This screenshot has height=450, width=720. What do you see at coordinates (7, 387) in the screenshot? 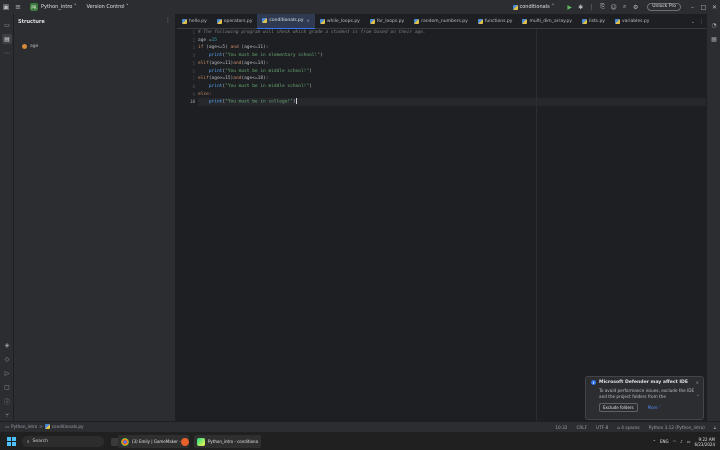
I see `terminal-icon: ▢` at bounding box center [7, 387].